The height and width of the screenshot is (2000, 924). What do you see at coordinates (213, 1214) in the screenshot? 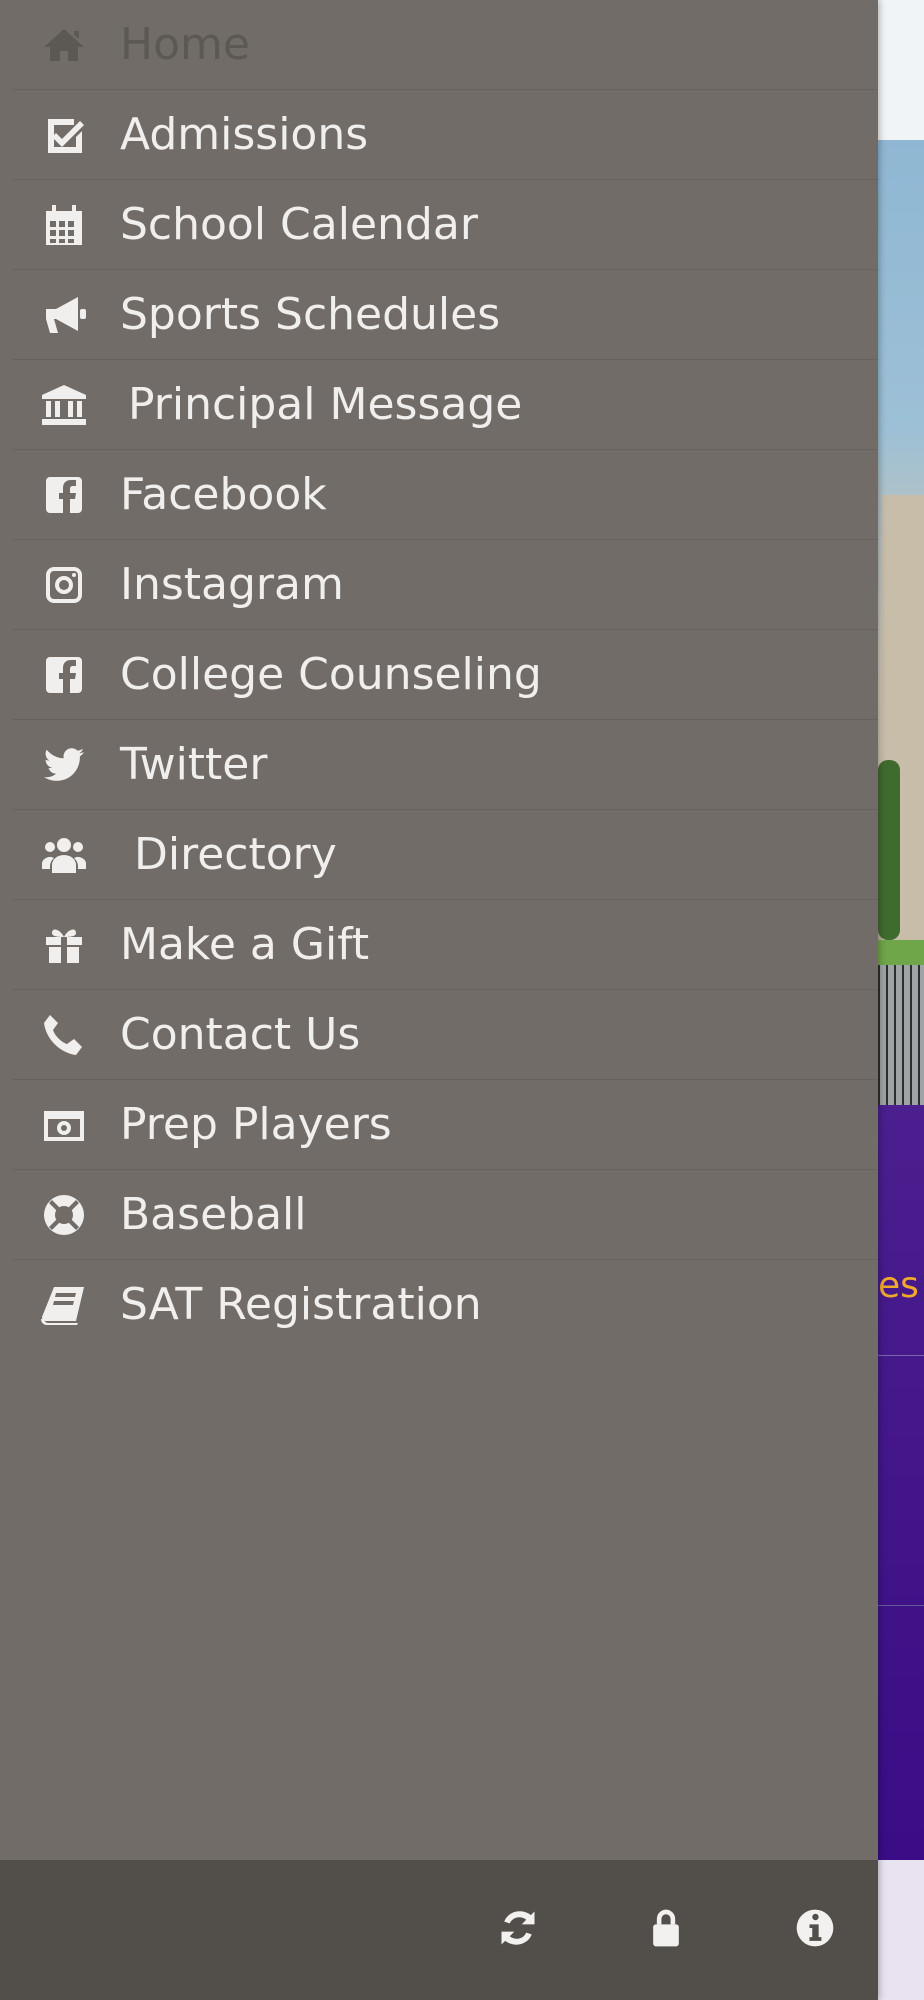
I see `menu-item-label: Baseball` at bounding box center [213, 1214].